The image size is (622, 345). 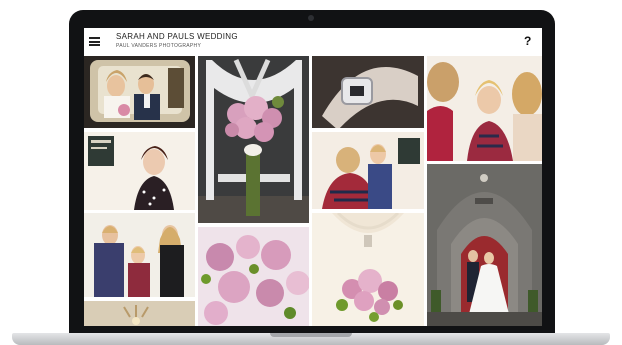 What do you see at coordinates (527, 41) in the screenshot?
I see `help-button: ?` at bounding box center [527, 41].